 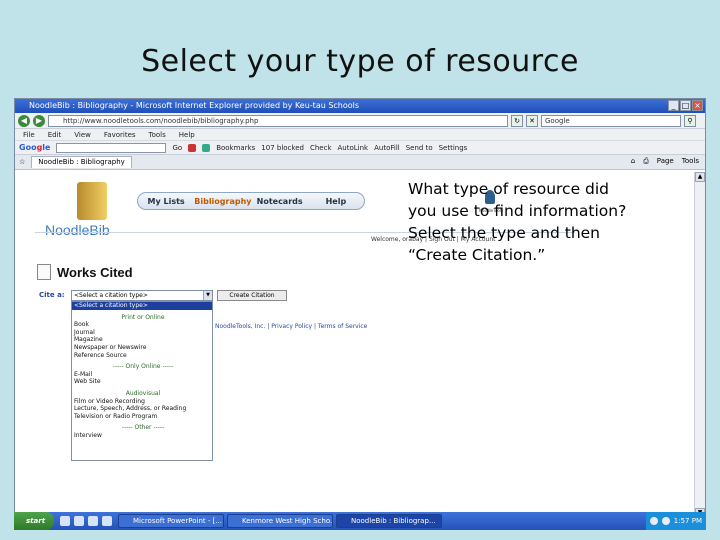 I want to click on citation-type-select: <Select a citation type> ▼, so click(x=142, y=295).